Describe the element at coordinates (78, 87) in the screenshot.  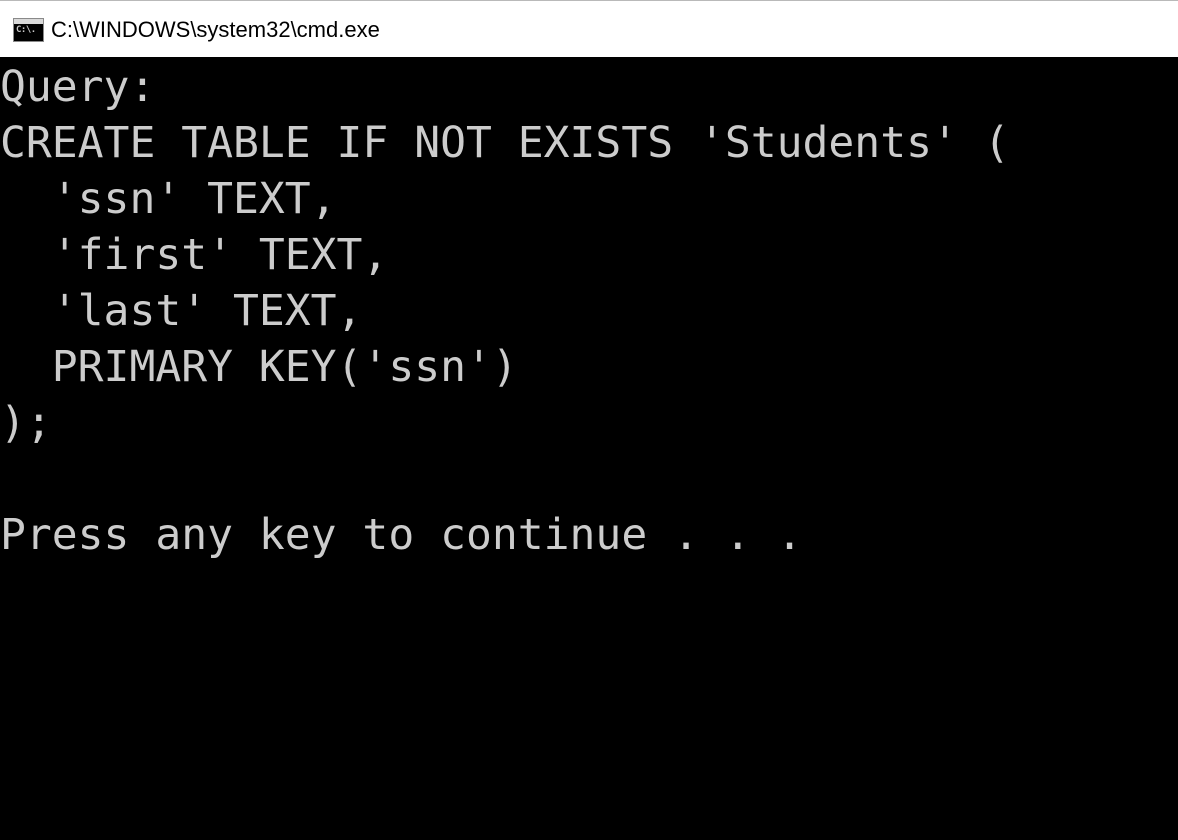
I see `console-line-query-label: Query:` at that location.